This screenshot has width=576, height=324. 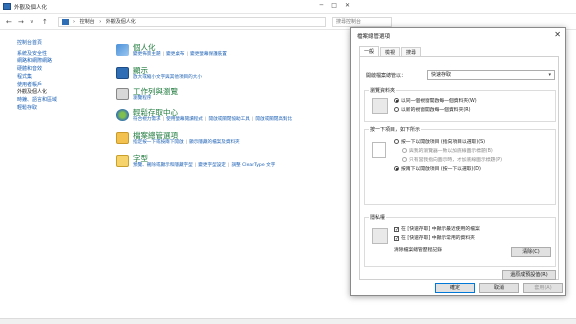 I want to click on sidebar-item-appearance: 外觀及個人化, so click(x=32, y=92).